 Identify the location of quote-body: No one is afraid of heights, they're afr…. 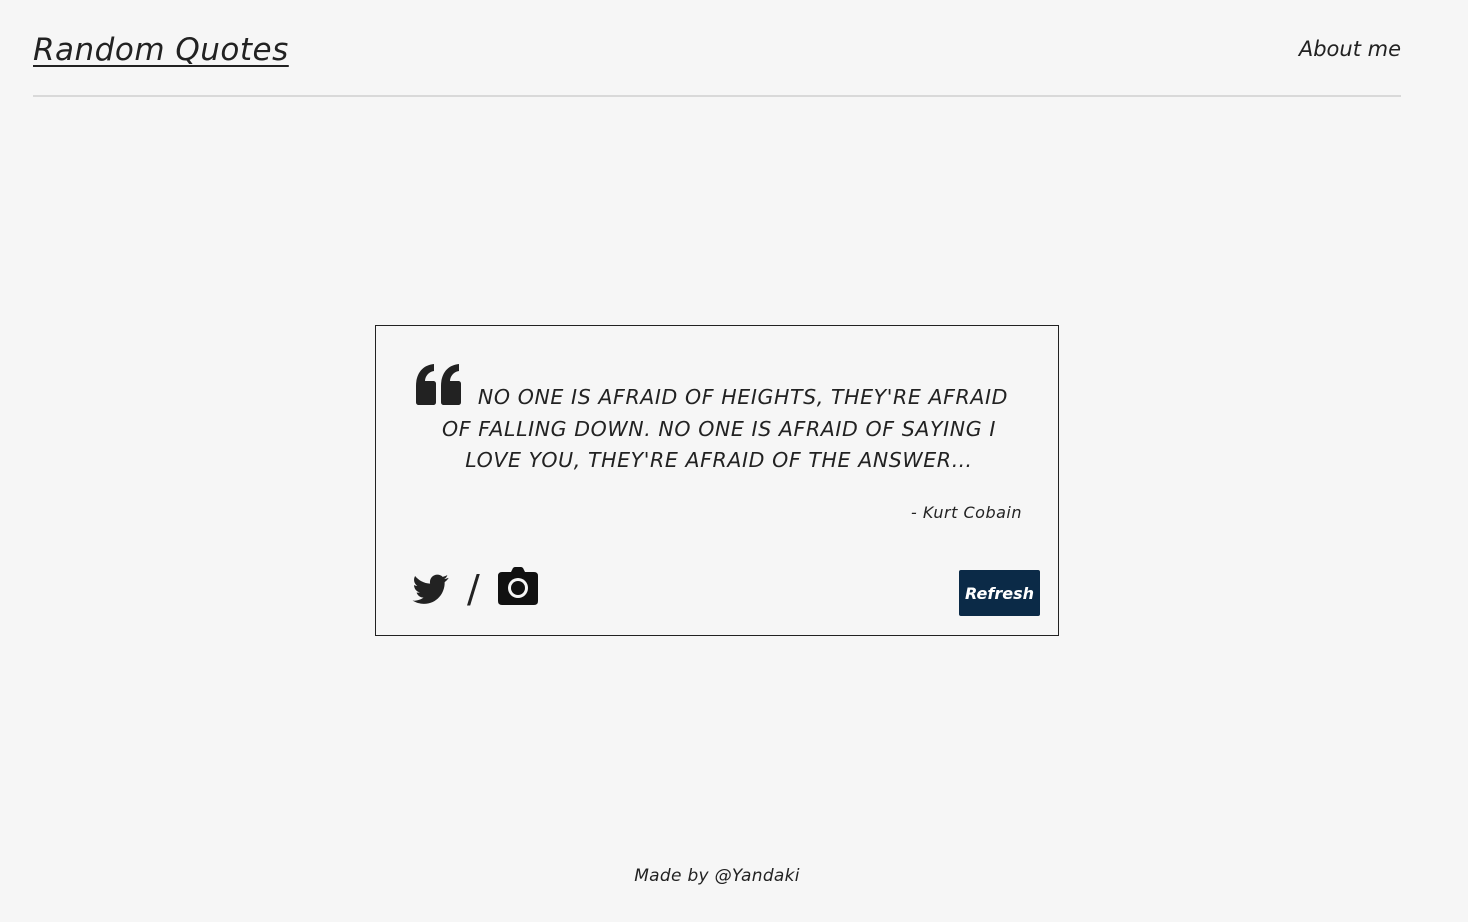
(719, 420).